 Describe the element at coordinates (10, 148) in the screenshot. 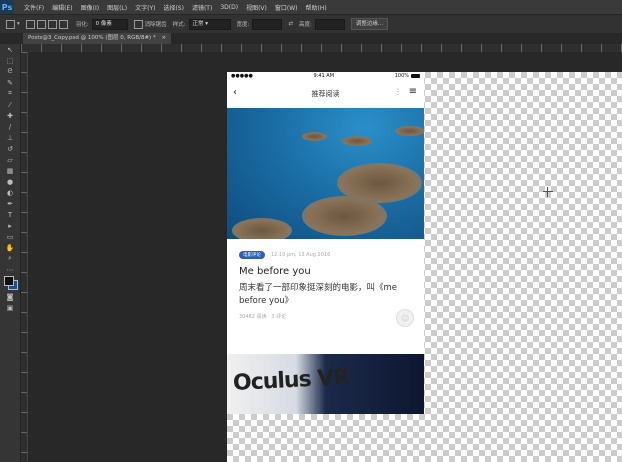

I see `history-brush-tool-icon: ↺` at that location.